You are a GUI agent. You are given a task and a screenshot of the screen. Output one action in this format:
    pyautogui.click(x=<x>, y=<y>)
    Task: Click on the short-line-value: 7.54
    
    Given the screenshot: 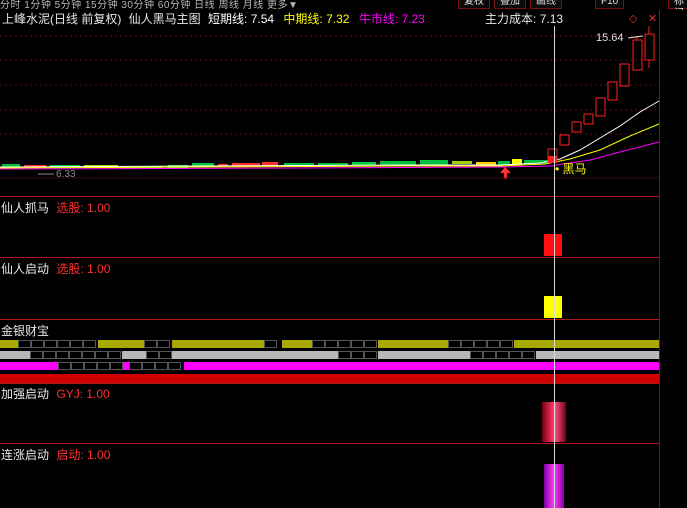 What is the action you would take?
    pyautogui.click(x=262, y=19)
    